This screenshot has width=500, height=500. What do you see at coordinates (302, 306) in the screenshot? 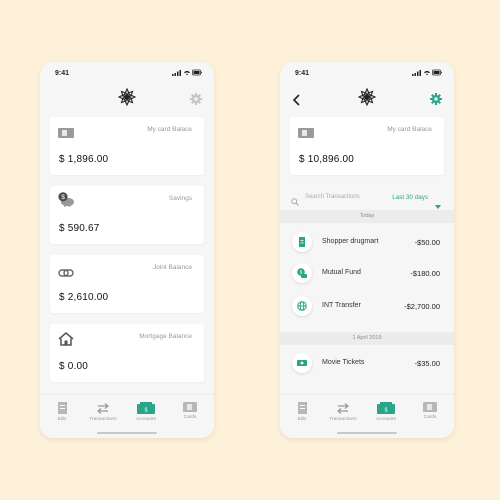
I see `globe-icon` at bounding box center [302, 306].